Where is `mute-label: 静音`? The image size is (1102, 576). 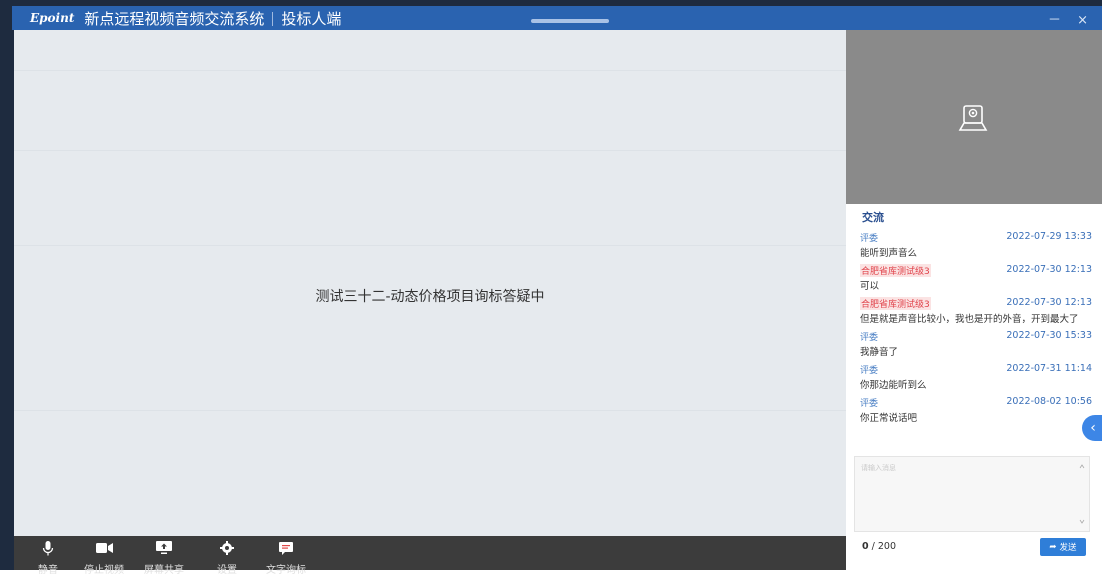 mute-label: 静音 is located at coordinates (48, 570).